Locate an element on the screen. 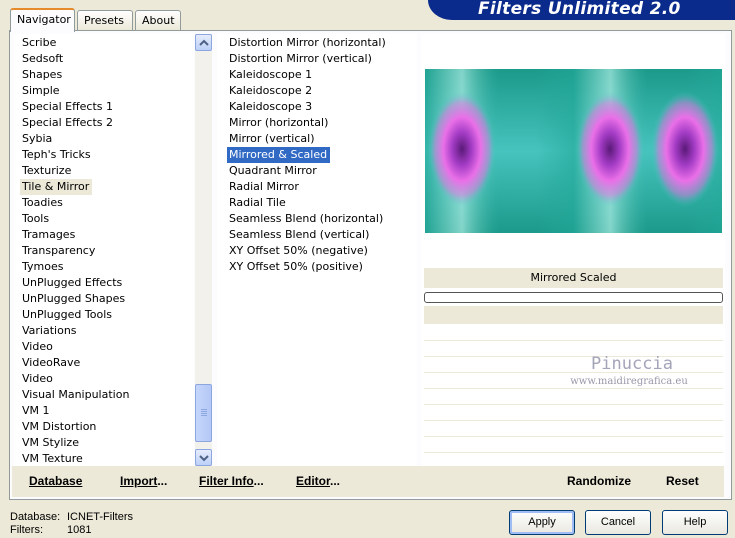 This screenshot has width=735, height=538. watermark-text: Pinuccia is located at coordinates (632, 364).